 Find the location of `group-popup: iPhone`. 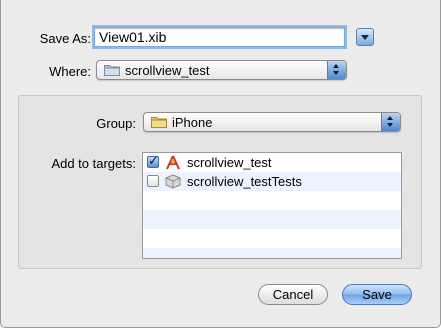

group-popup: iPhone is located at coordinates (272, 122).